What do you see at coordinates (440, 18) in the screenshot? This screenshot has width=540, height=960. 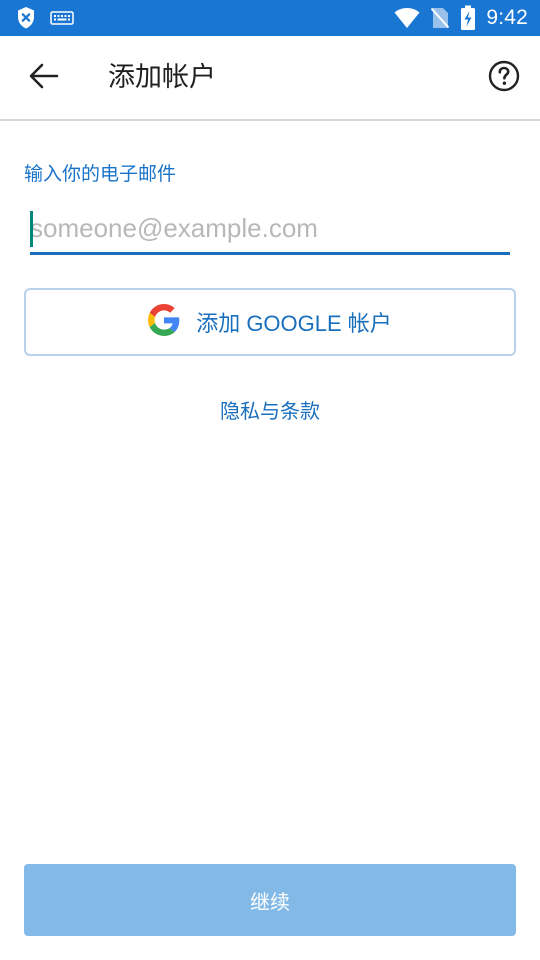 I see `no-sim-icon` at bounding box center [440, 18].